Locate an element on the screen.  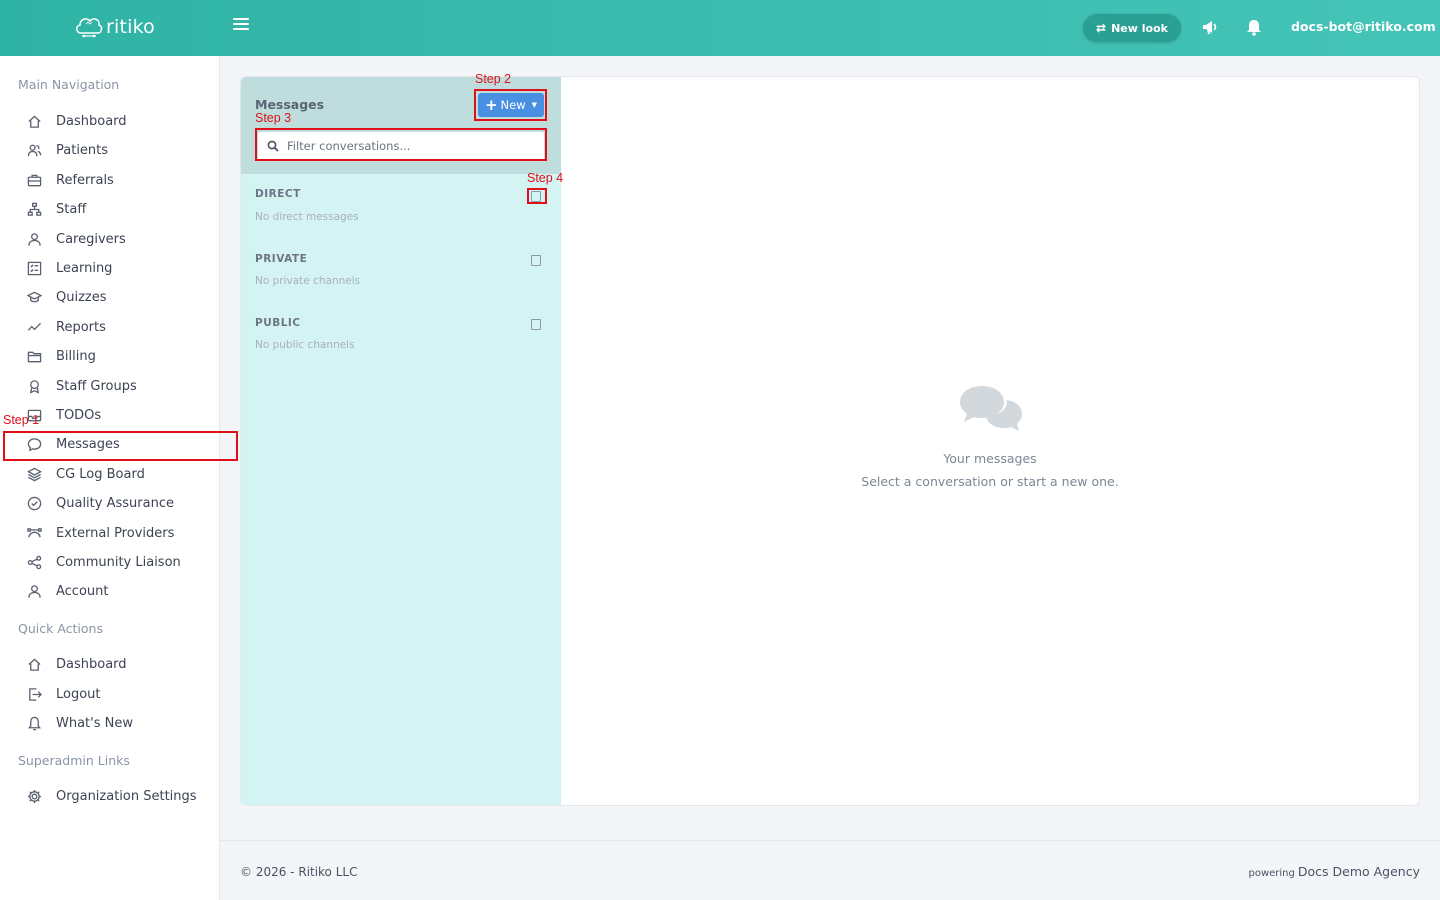
sidebar-item-staff-groups: Staff Groups is located at coordinates (118, 386).